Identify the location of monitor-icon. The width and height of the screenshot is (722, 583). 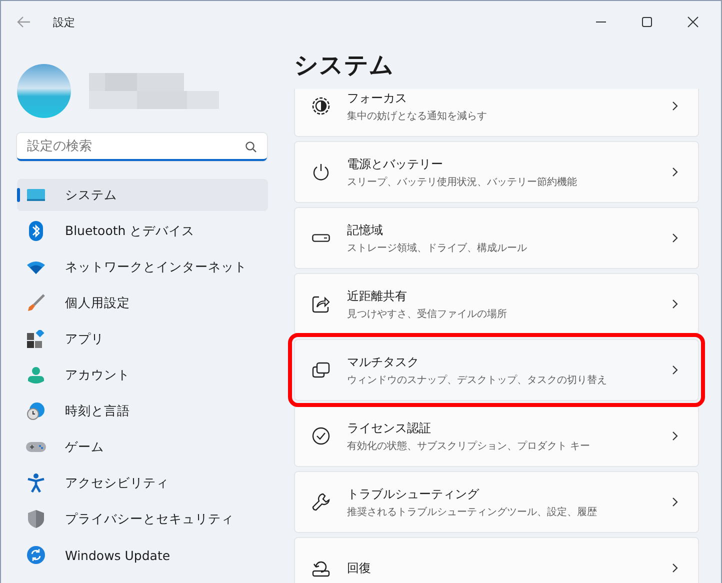
(36, 195).